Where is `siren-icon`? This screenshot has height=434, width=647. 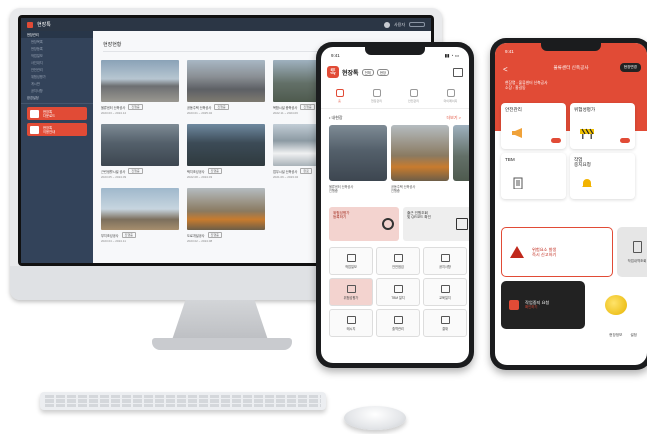 siren-icon is located at coordinates (514, 305).